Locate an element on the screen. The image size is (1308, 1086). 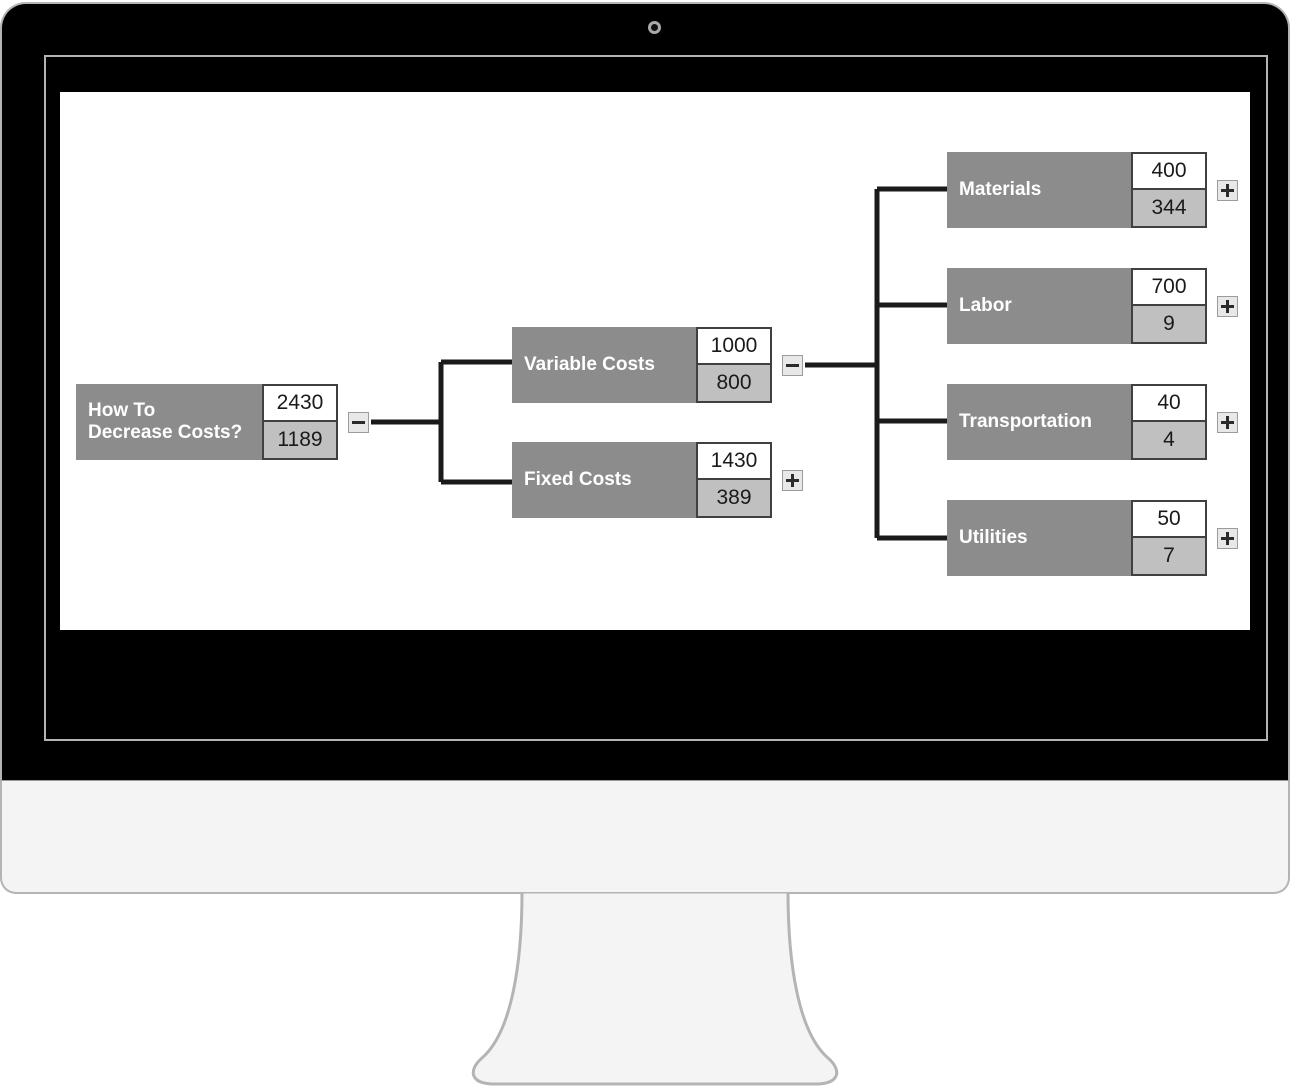
node-labor-target: 700 is located at coordinates (1169, 288).